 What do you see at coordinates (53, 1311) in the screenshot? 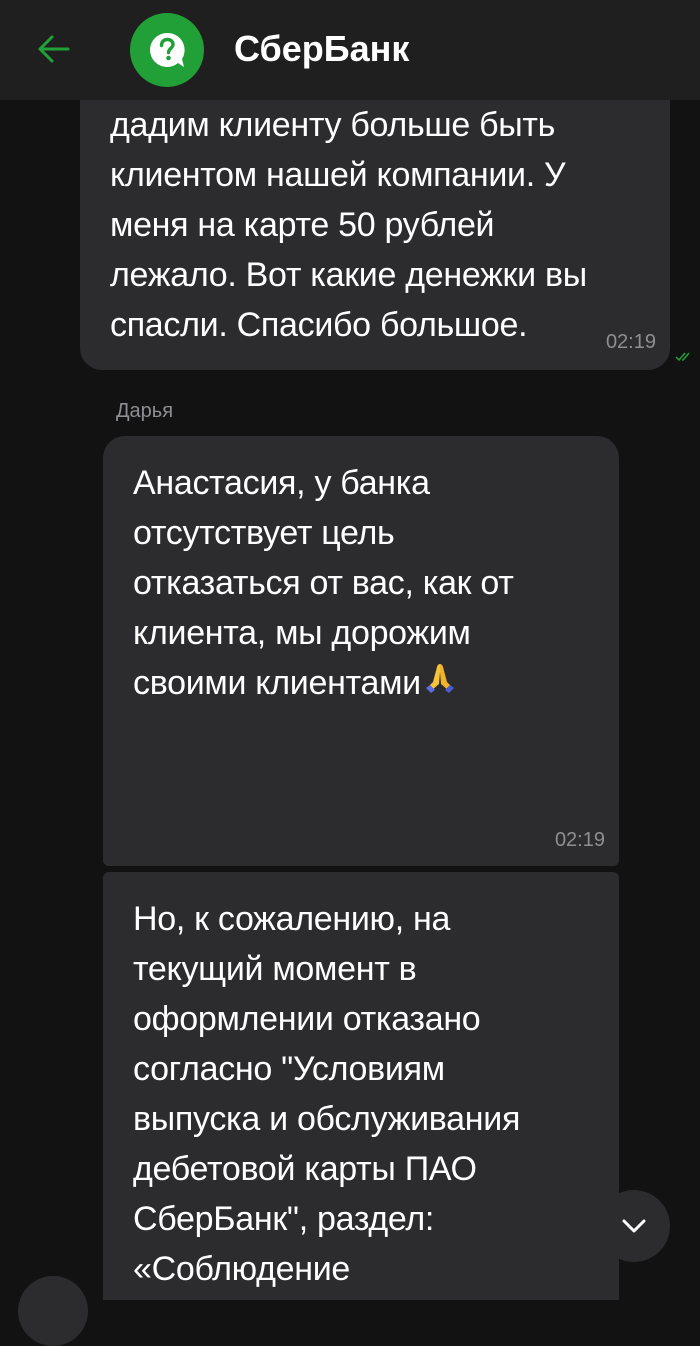
I see `partial-button` at bounding box center [53, 1311].